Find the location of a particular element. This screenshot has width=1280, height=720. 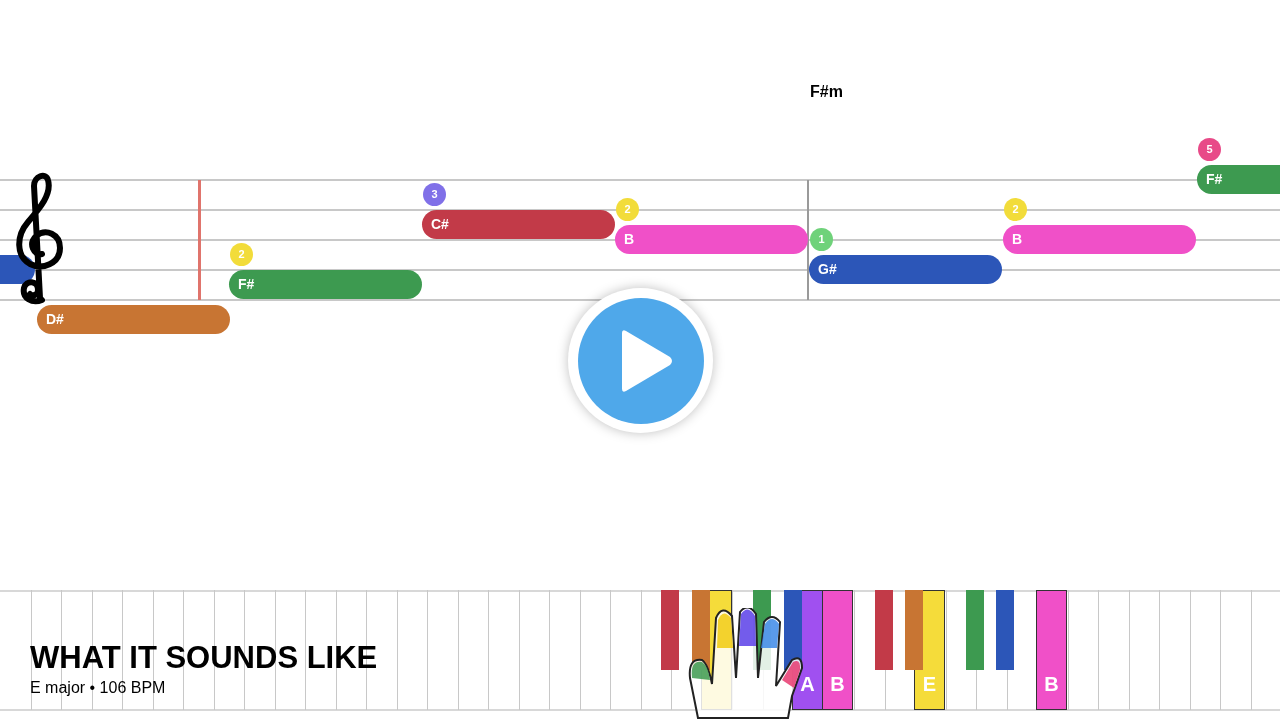

note-bar: C# is located at coordinates (518, 224).